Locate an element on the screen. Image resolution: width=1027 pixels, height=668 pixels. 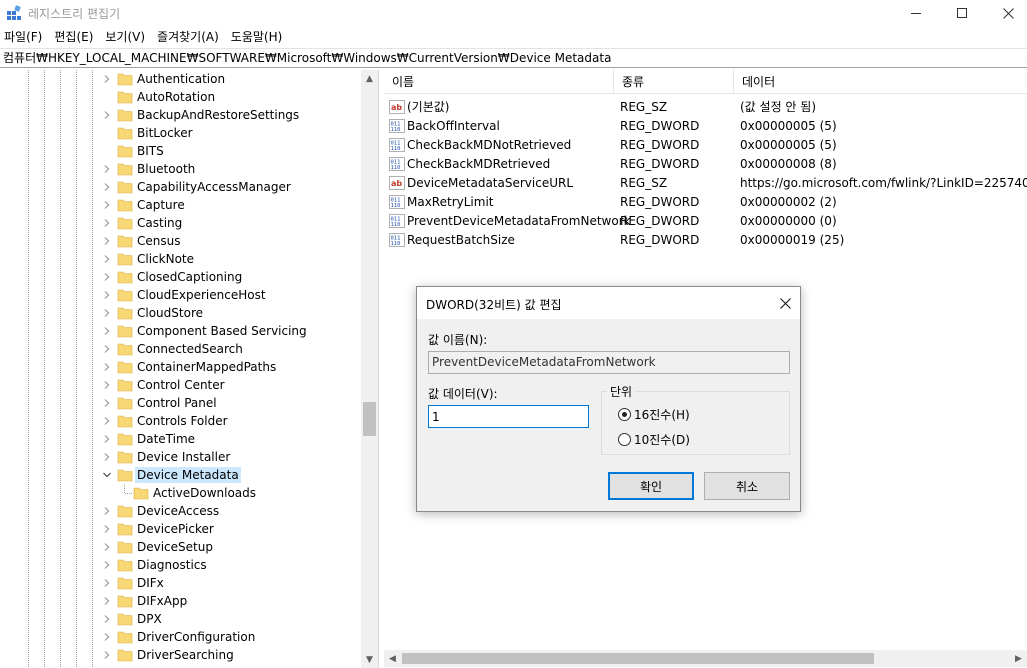
menu-item-3: 즐겨찾기(A) is located at coordinates (188, 37).